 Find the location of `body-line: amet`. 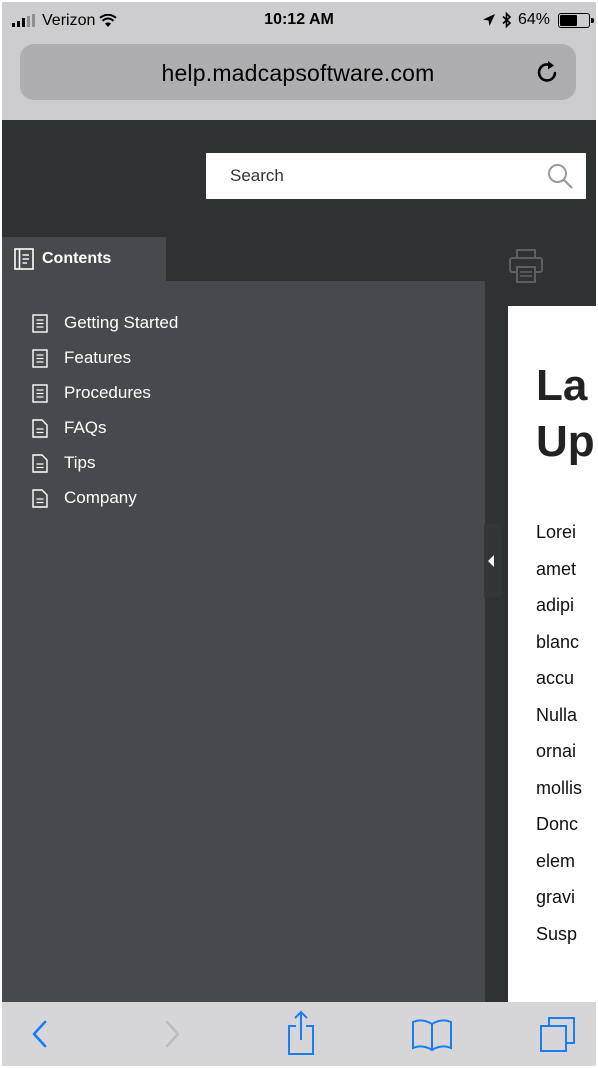

body-line: amet is located at coordinates (556, 568).